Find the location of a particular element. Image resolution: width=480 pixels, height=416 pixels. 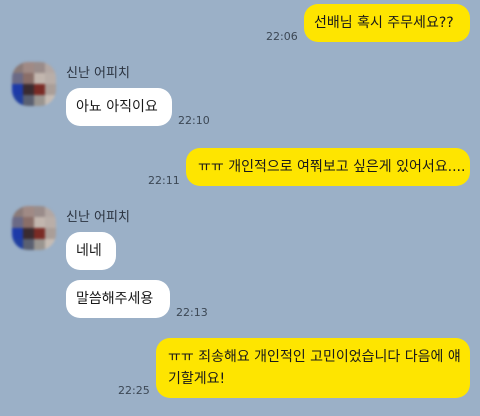

message-text: 선배님 혹시 주무세요?? is located at coordinates (384, 23).